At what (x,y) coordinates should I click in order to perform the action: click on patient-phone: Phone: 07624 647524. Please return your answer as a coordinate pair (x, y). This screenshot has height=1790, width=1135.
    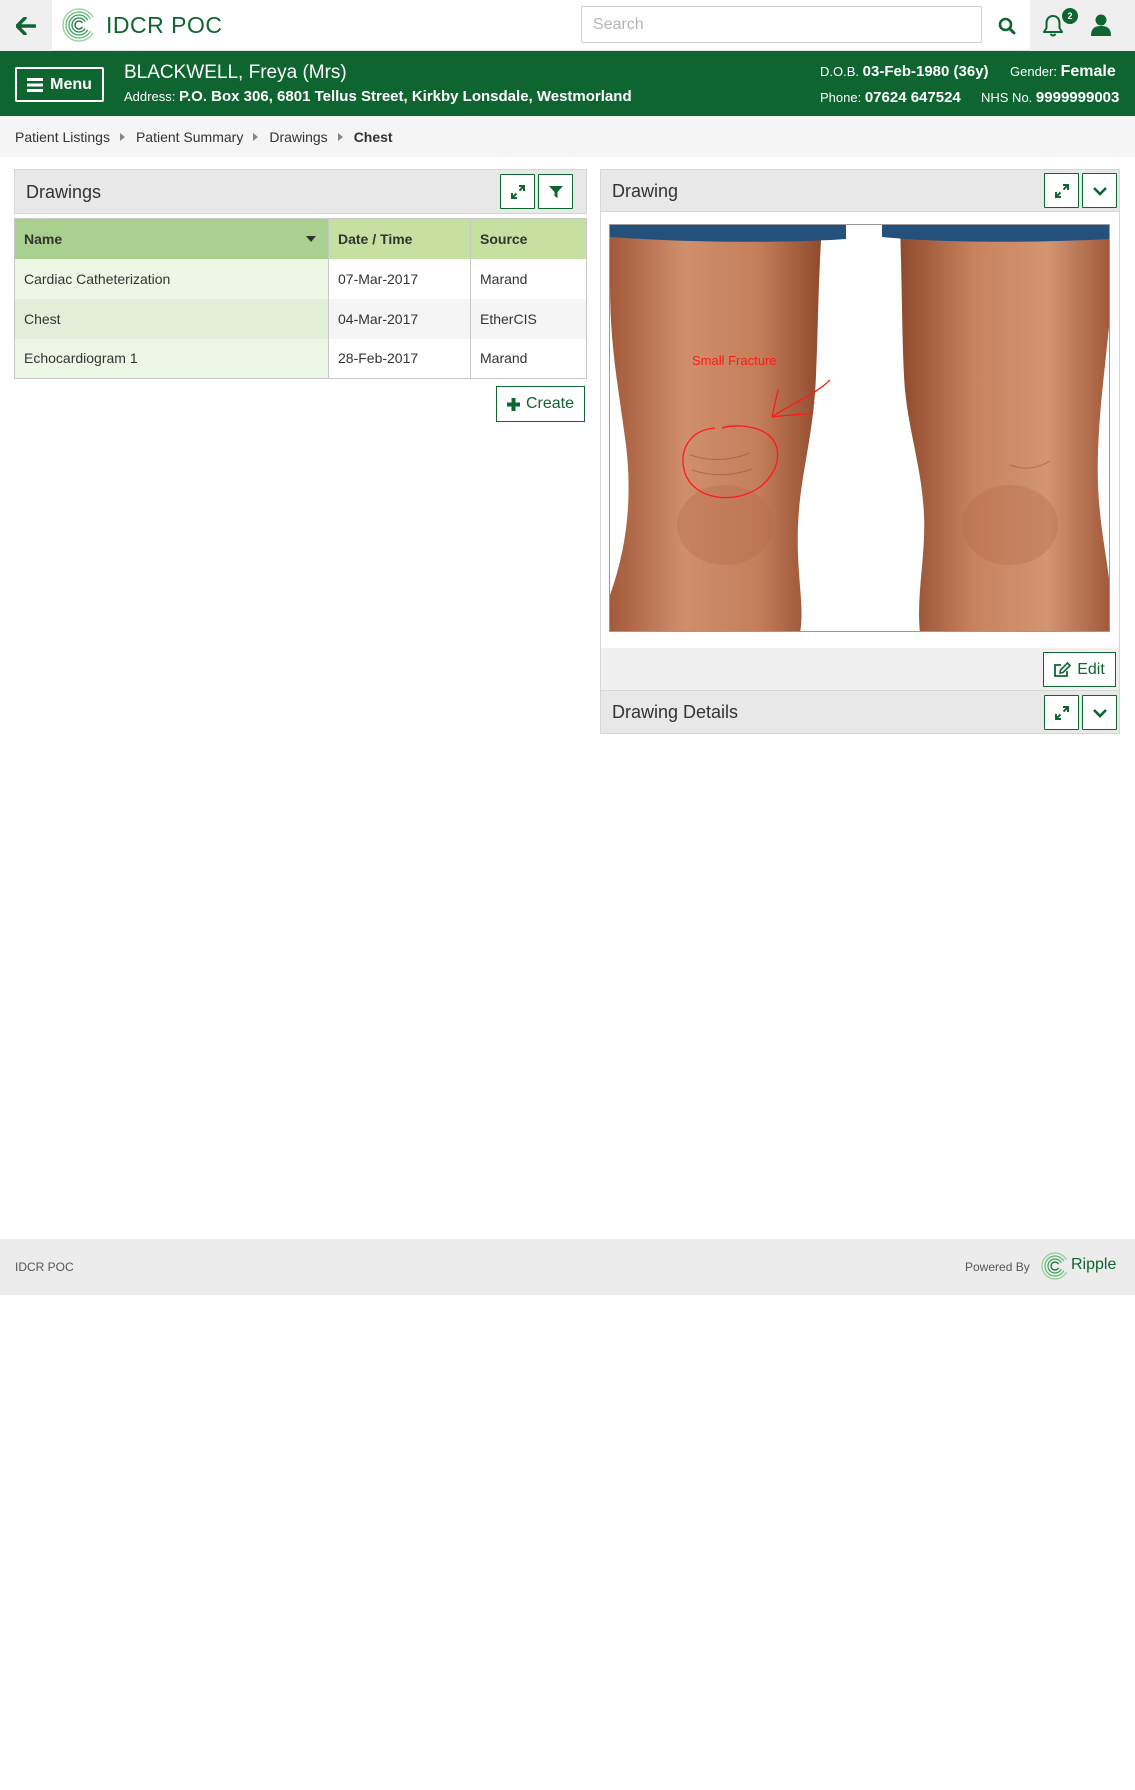
    Looking at the image, I should click on (890, 97).